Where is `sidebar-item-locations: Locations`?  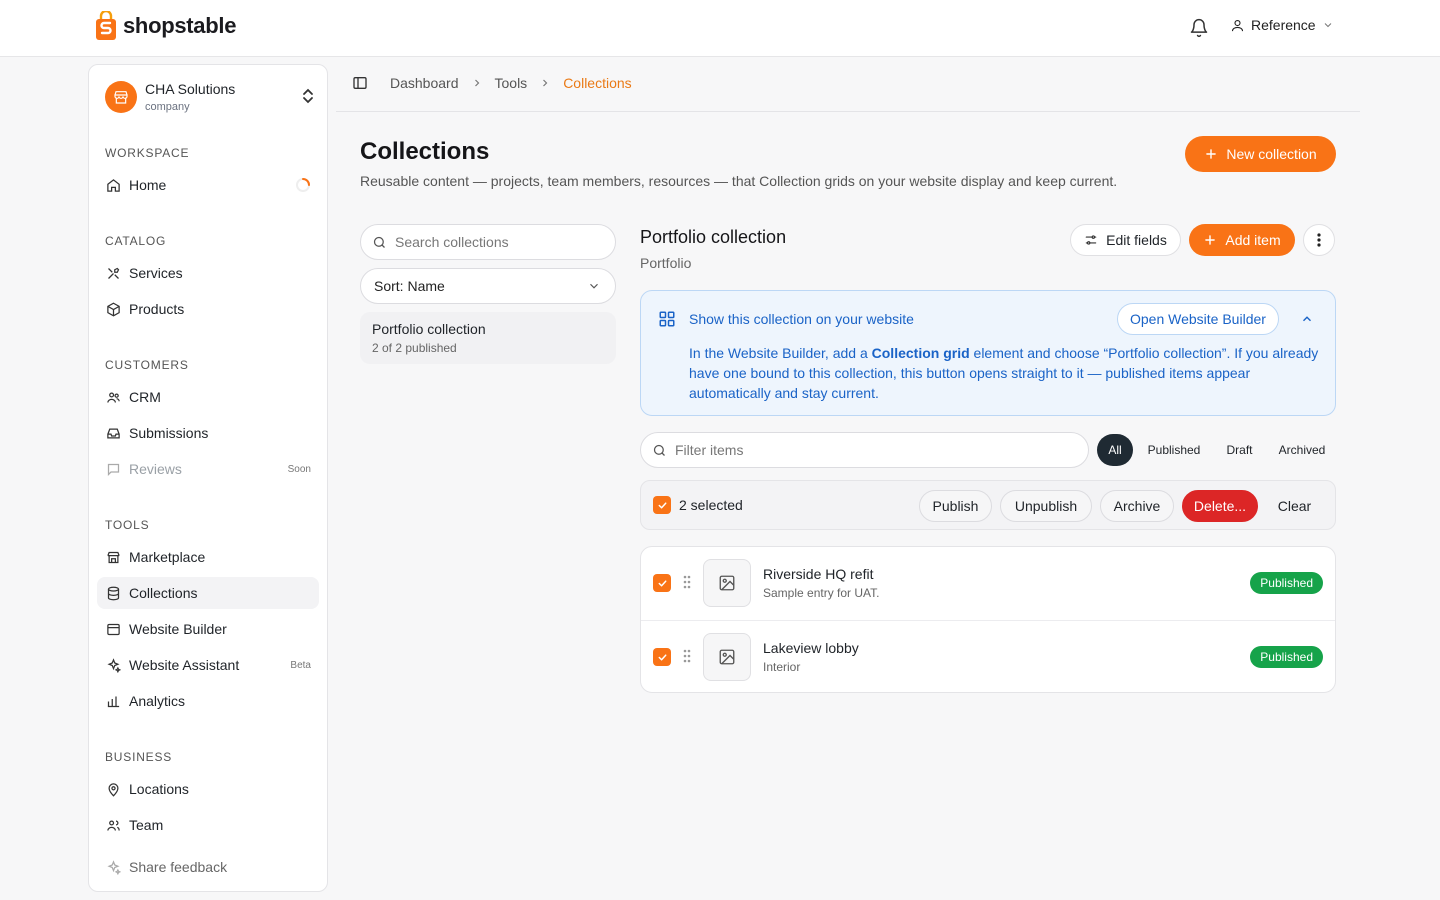 sidebar-item-locations: Locations is located at coordinates (208, 789).